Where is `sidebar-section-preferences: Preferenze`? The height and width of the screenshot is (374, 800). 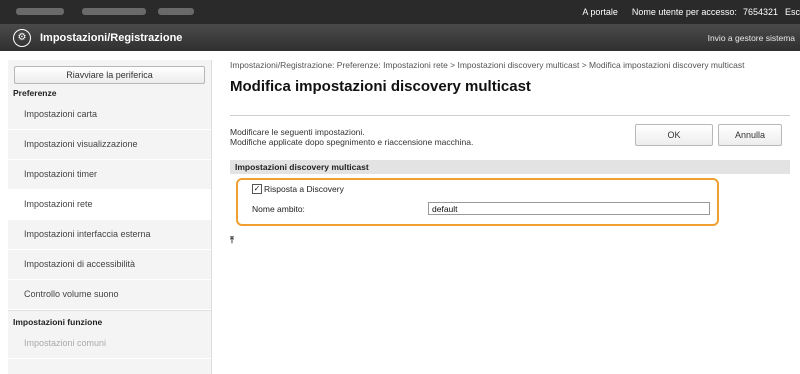 sidebar-section-preferences: Preferenze is located at coordinates (35, 93).